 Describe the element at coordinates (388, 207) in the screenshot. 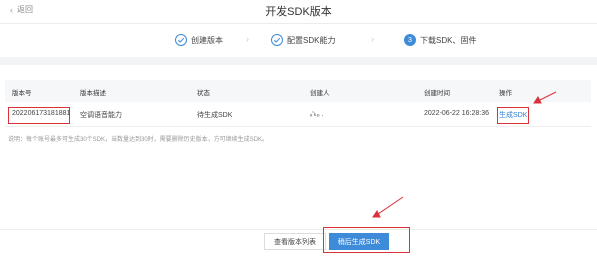

I see `arrow-to-primary-button` at that location.